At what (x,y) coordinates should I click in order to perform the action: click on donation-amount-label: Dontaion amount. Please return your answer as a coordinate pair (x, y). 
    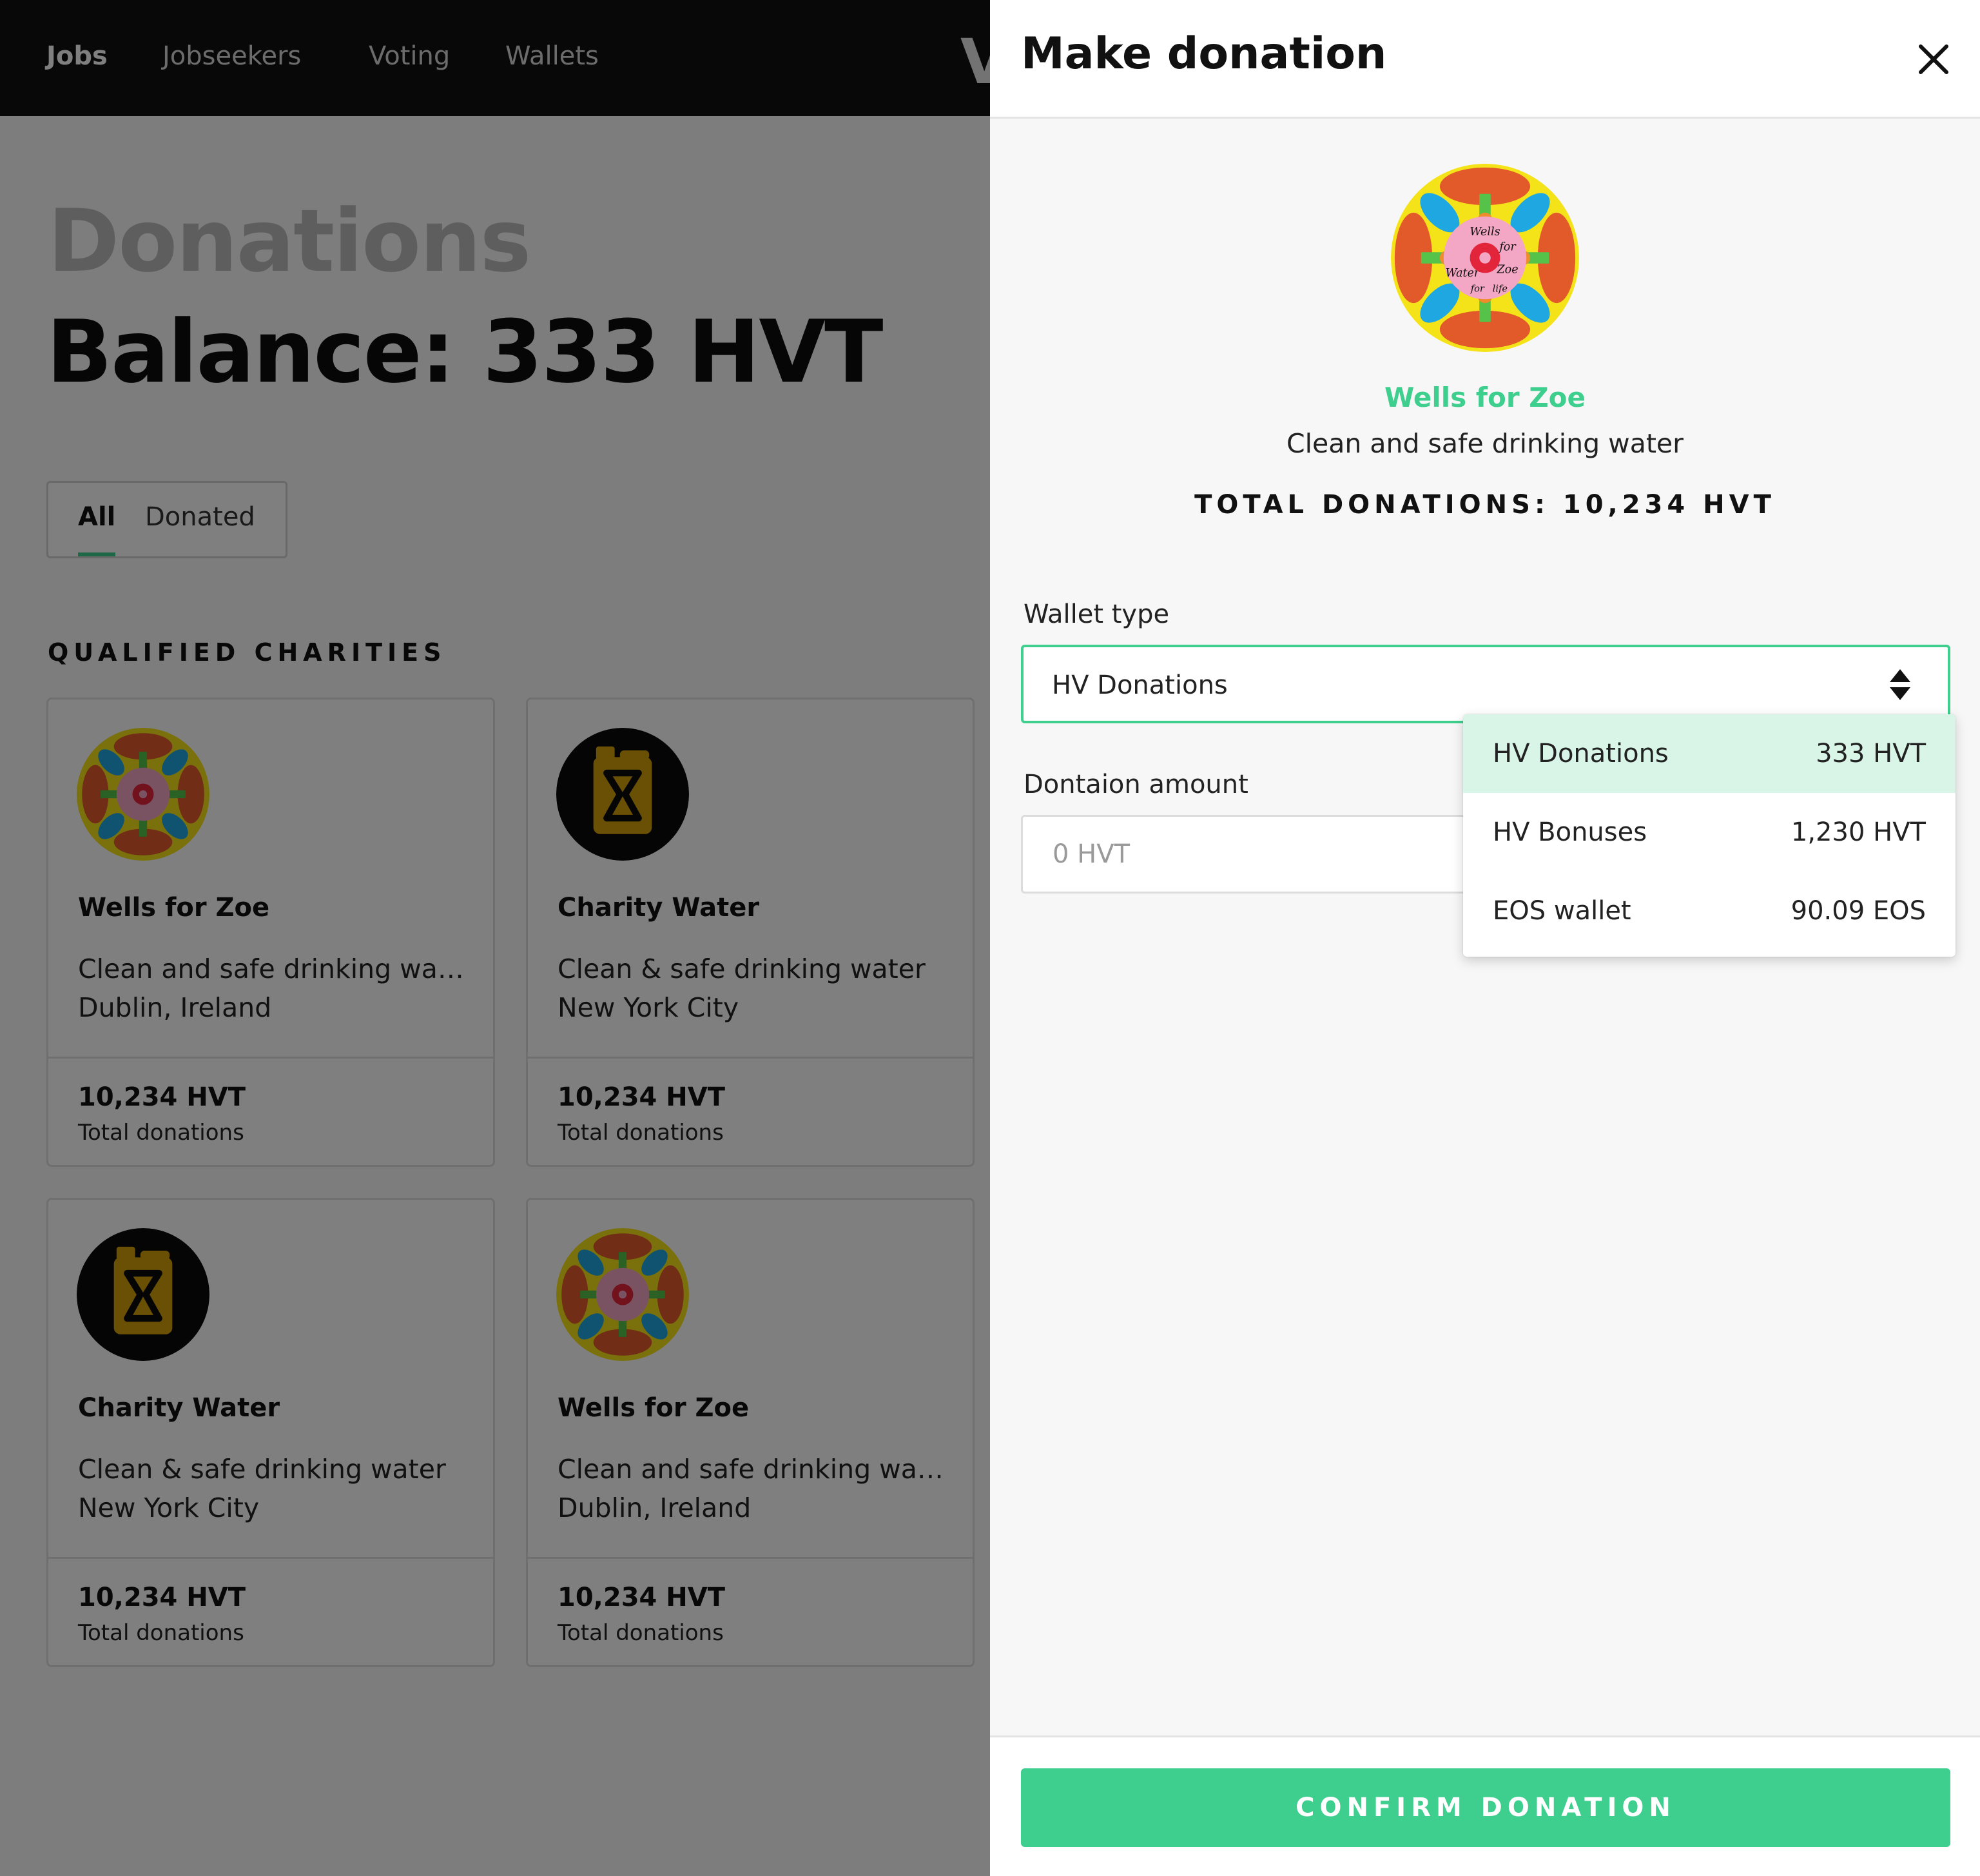
    Looking at the image, I should click on (1136, 784).